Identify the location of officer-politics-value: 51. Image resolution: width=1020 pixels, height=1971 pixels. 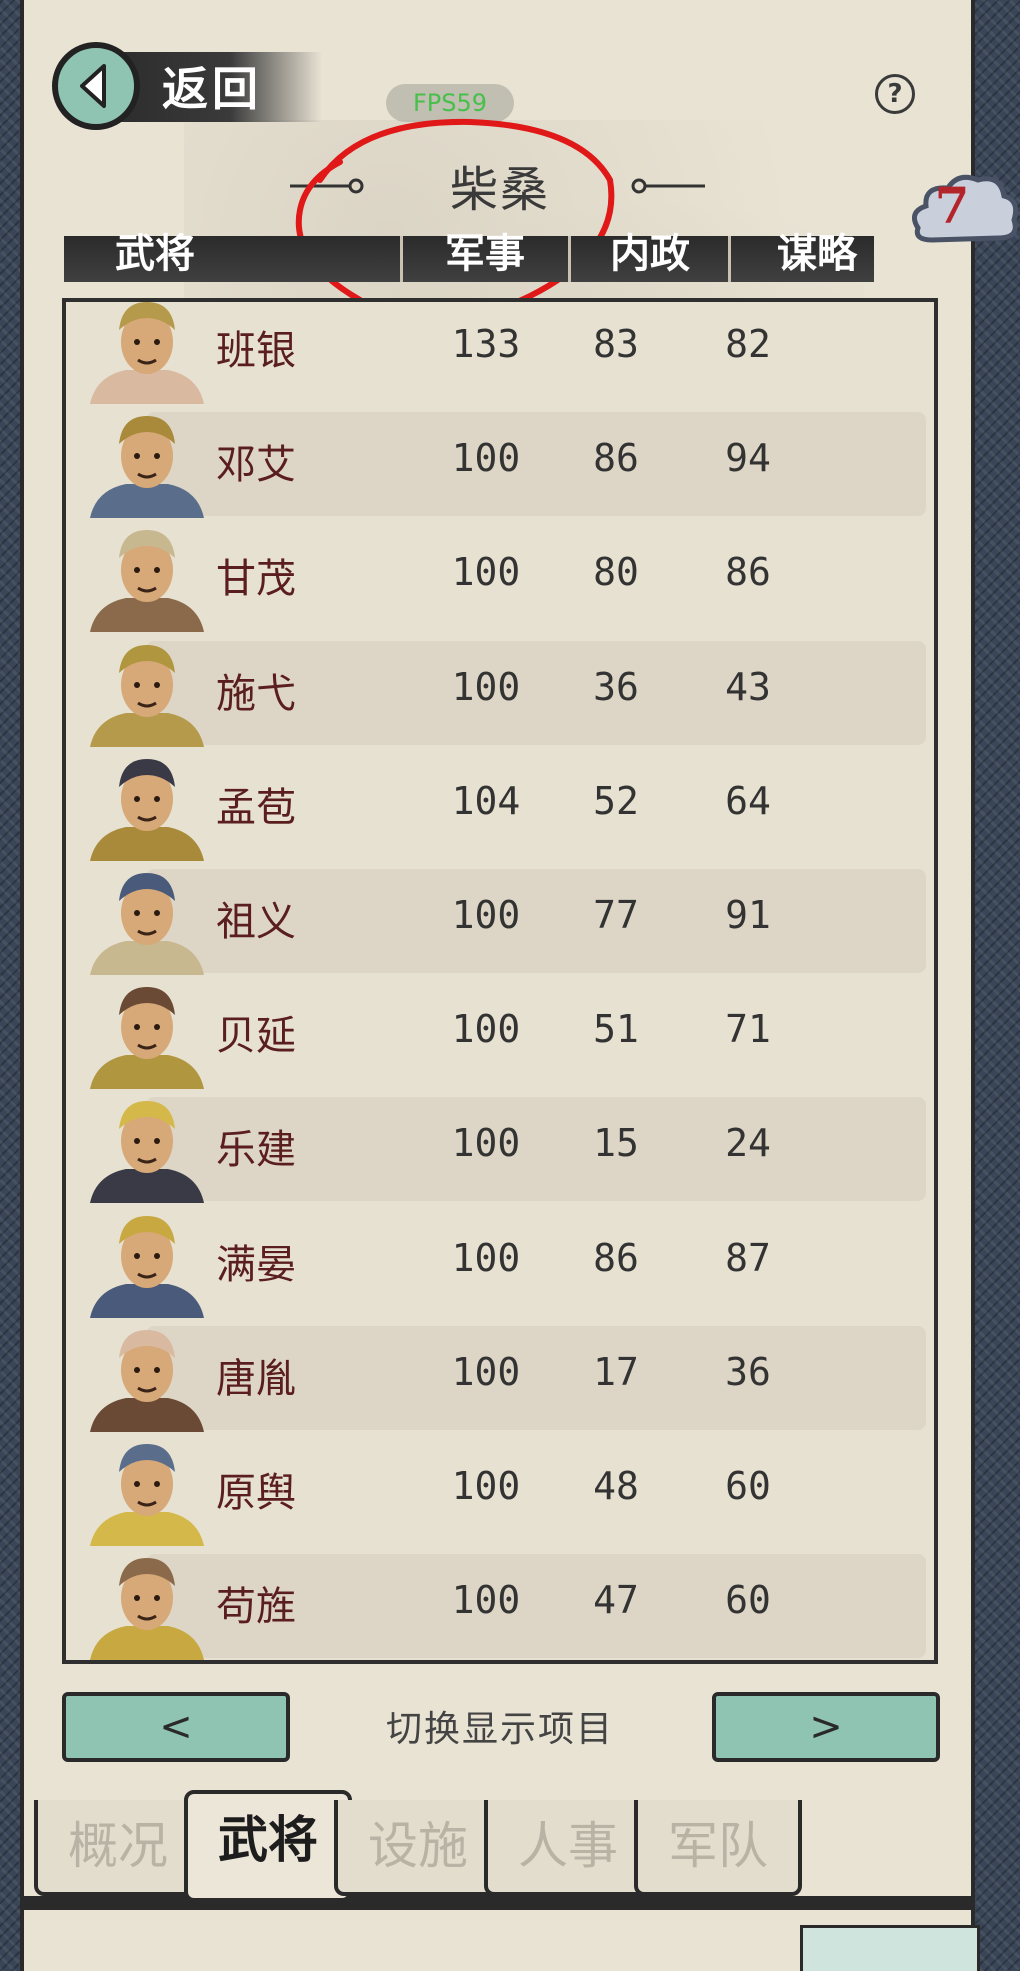
(616, 1029).